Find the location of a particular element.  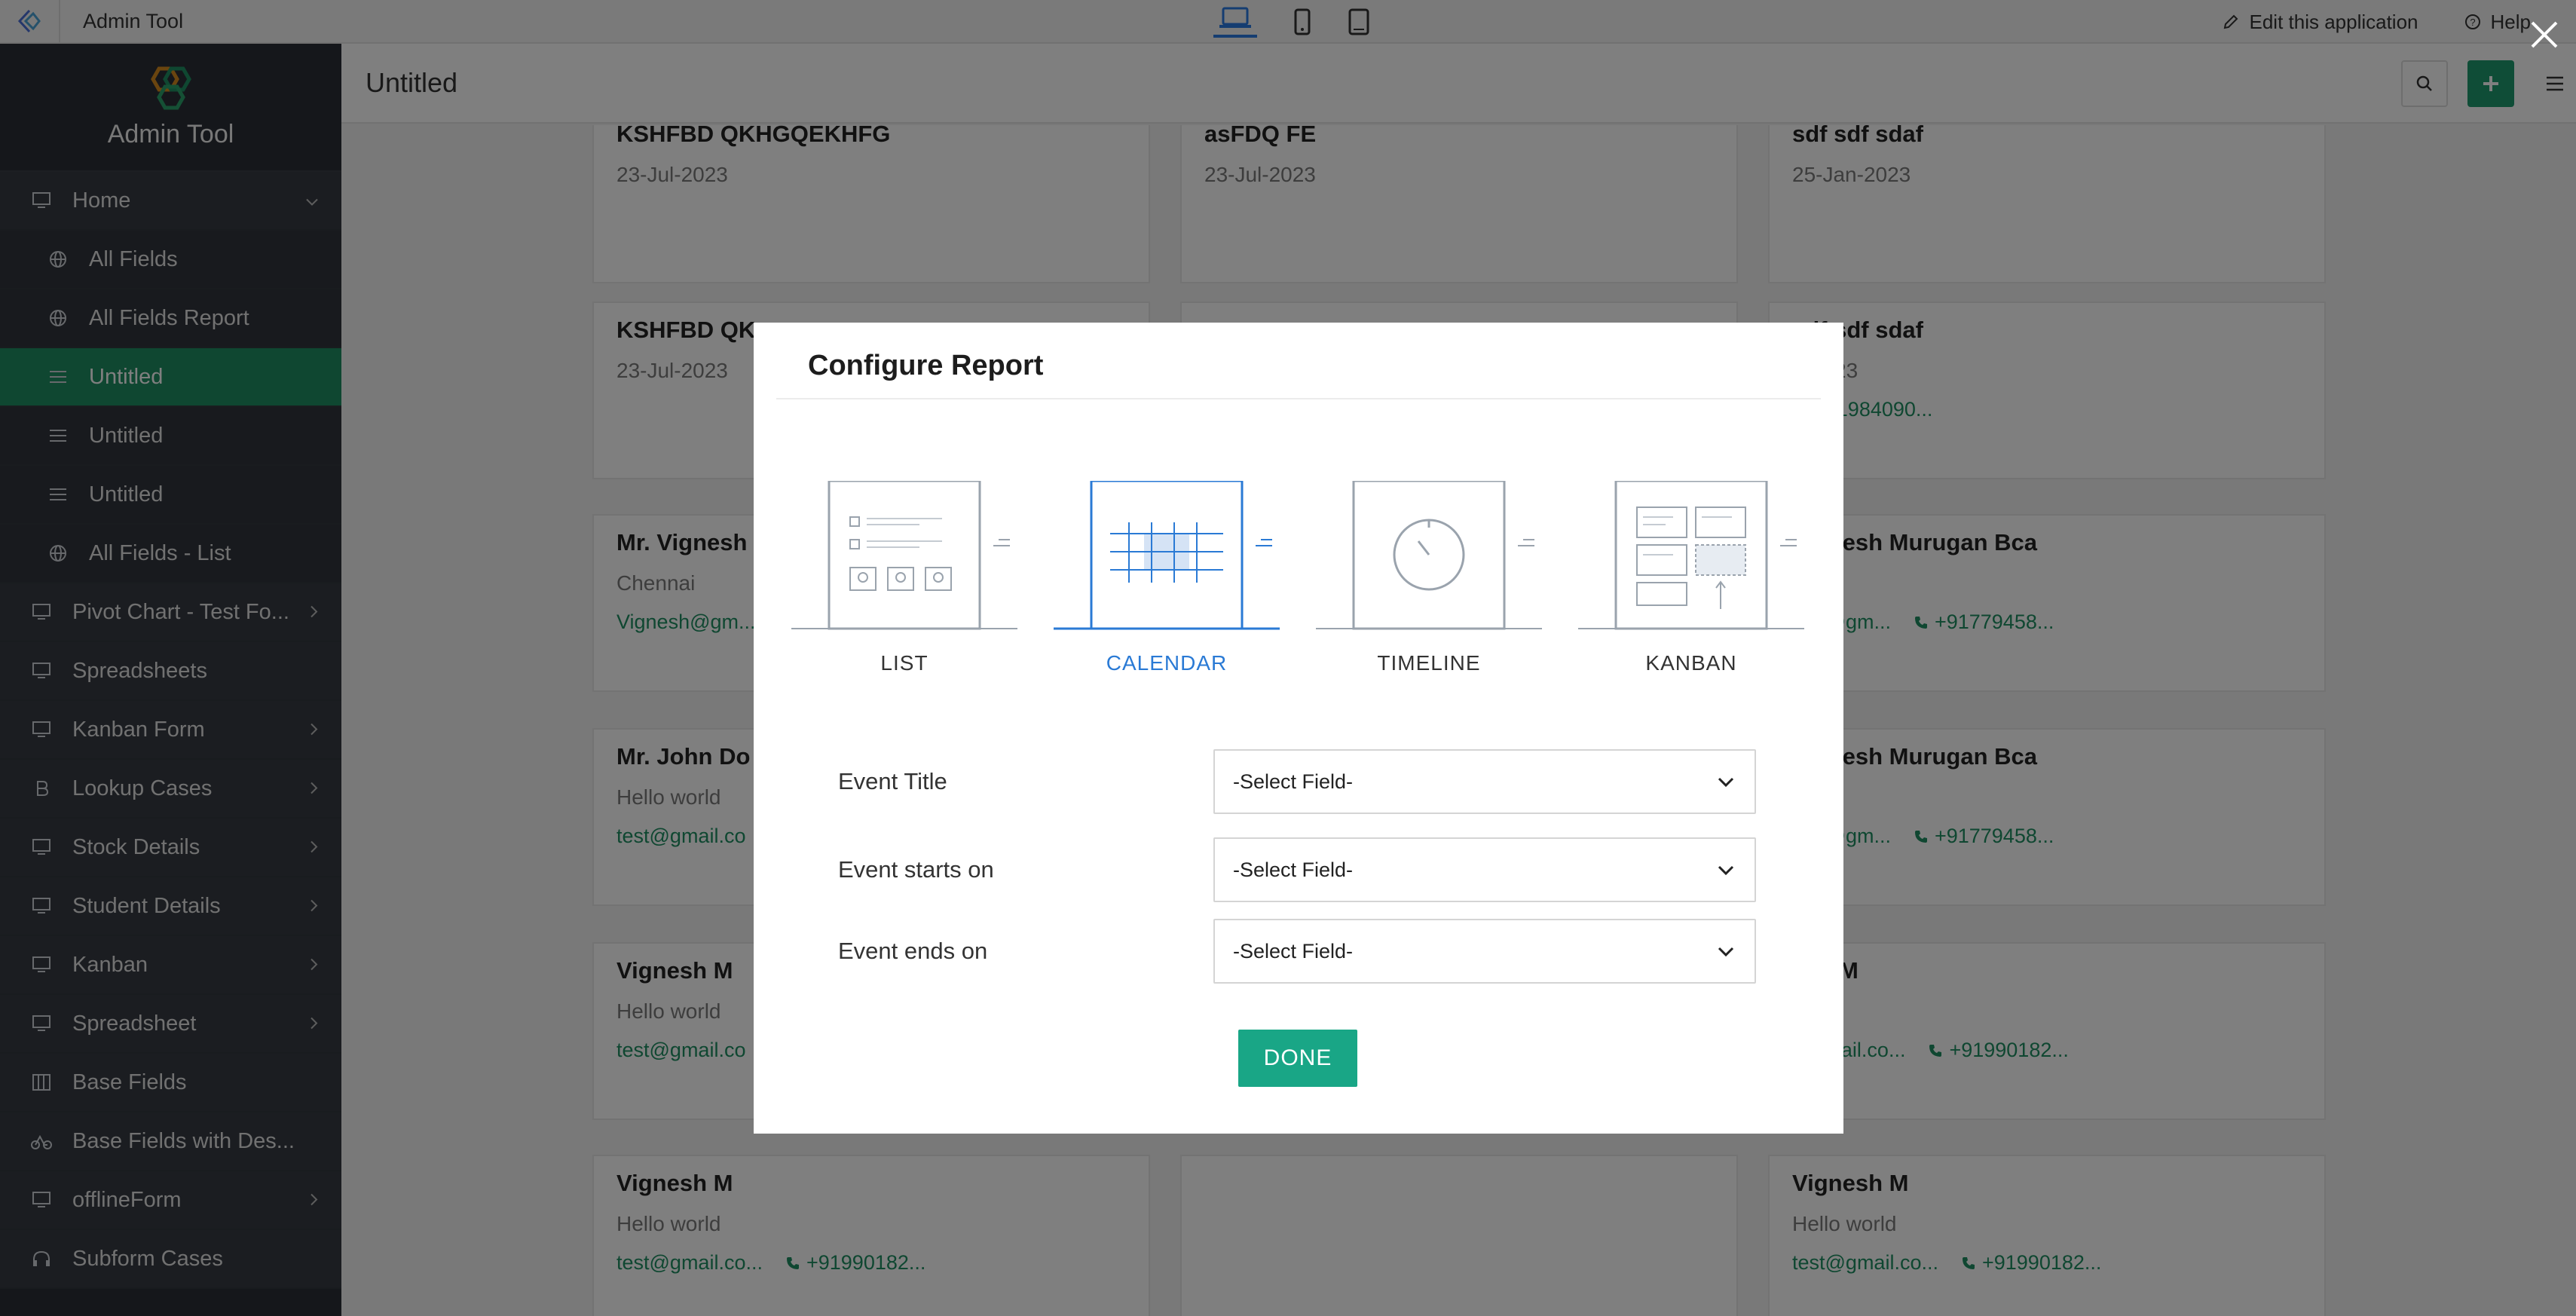

event-title-row: Event Title -Select Field- is located at coordinates (1298, 781).